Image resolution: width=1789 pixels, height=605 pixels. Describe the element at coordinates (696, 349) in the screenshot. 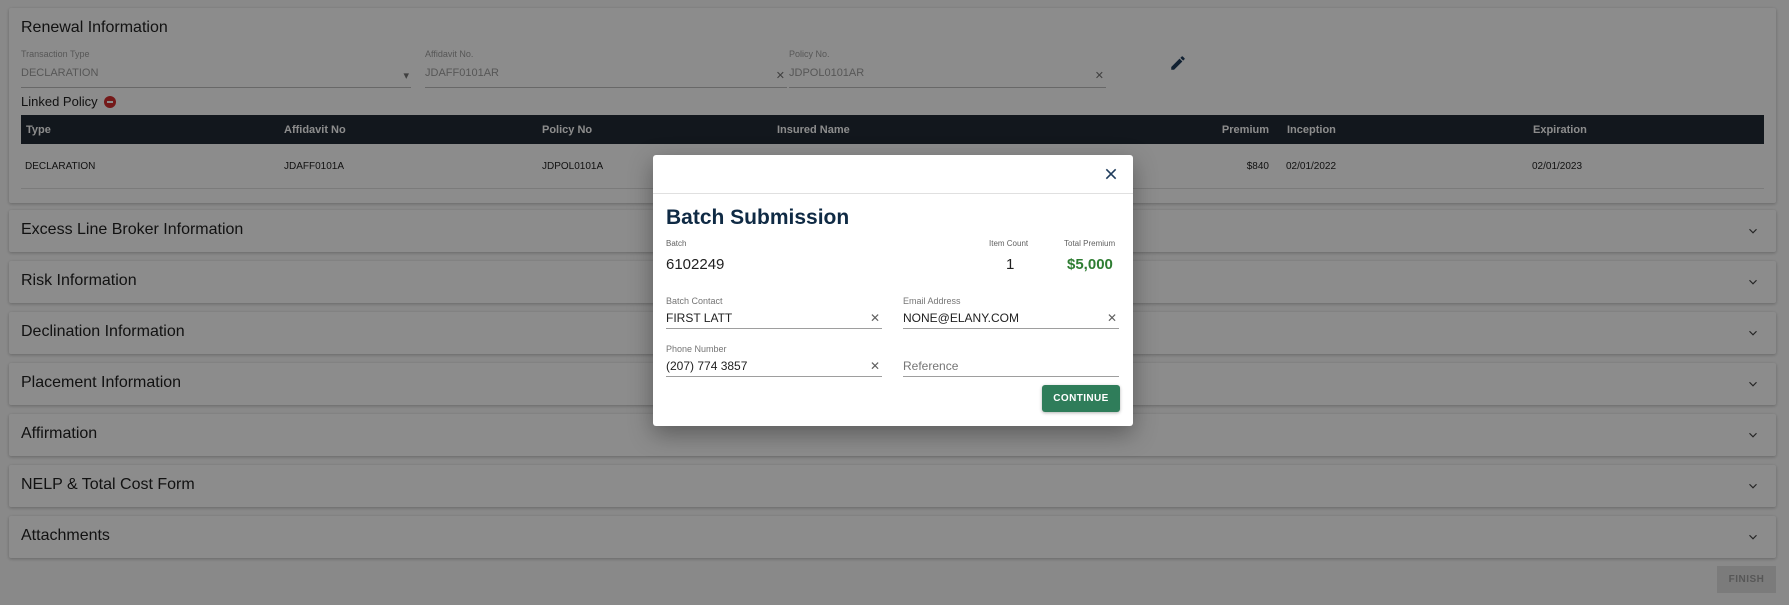

I see `phone-number-label: Phone Number` at that location.